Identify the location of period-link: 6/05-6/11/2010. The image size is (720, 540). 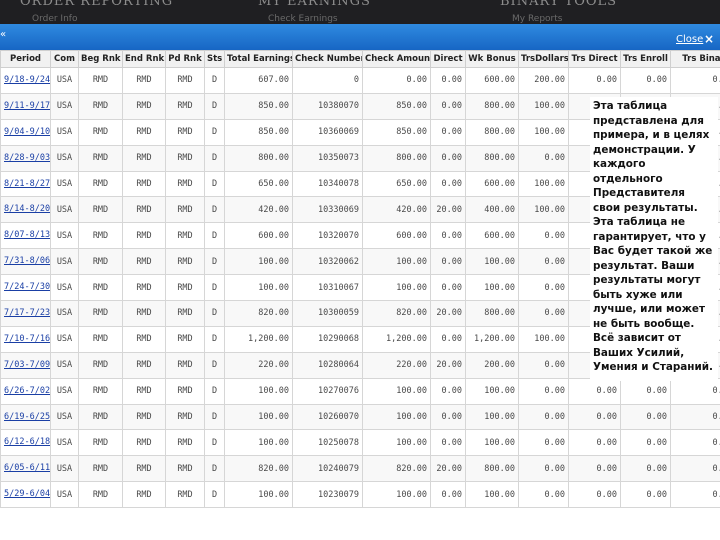
(25, 469).